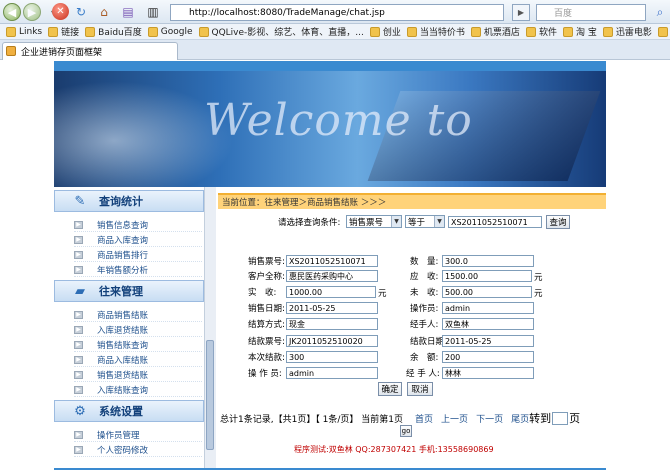  Describe the element at coordinates (138, 240) in the screenshot. I see `sidebar-item: ▶ 商品入库查询` at that location.